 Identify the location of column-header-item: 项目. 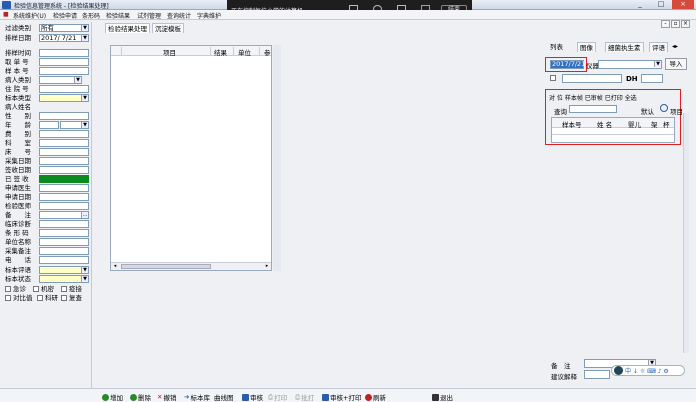
(169, 52).